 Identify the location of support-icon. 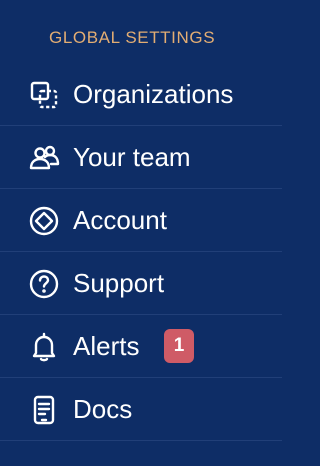
(44, 284).